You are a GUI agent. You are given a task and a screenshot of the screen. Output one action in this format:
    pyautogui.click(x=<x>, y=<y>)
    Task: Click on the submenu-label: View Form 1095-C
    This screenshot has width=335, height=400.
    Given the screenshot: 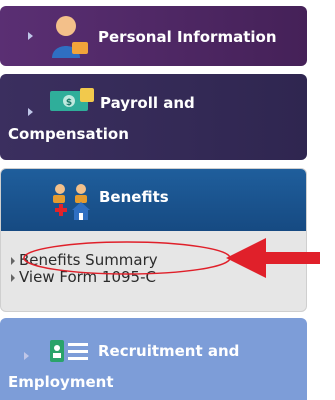 What is the action you would take?
    pyautogui.click(x=87, y=277)
    